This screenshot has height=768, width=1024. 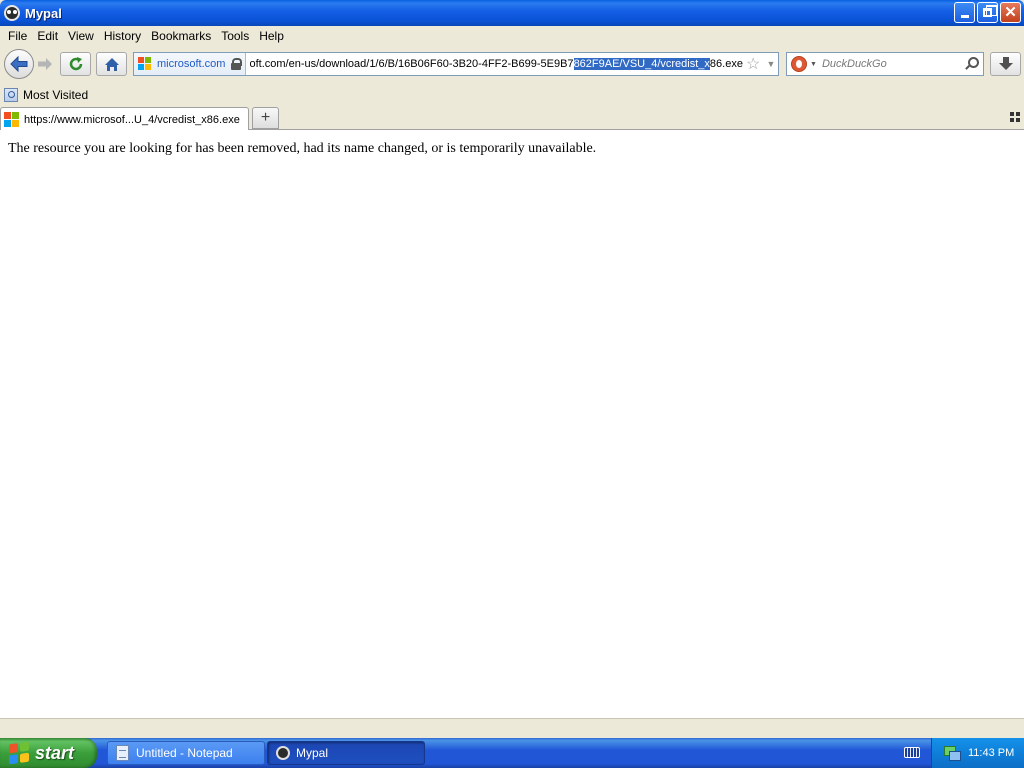 I want to click on back-button, so click(x=19, y=64).